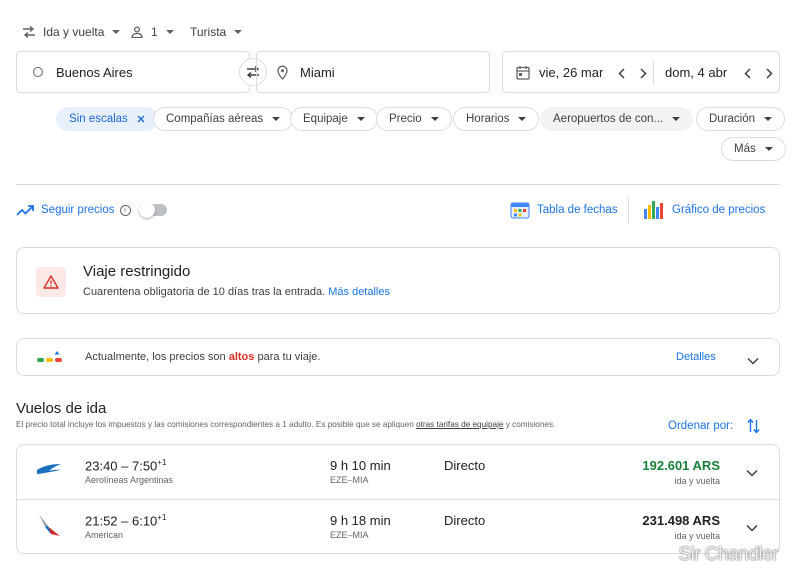 This screenshot has height=586, width=800. Describe the element at coordinates (50, 358) in the screenshot. I see `price-level-icon` at that location.